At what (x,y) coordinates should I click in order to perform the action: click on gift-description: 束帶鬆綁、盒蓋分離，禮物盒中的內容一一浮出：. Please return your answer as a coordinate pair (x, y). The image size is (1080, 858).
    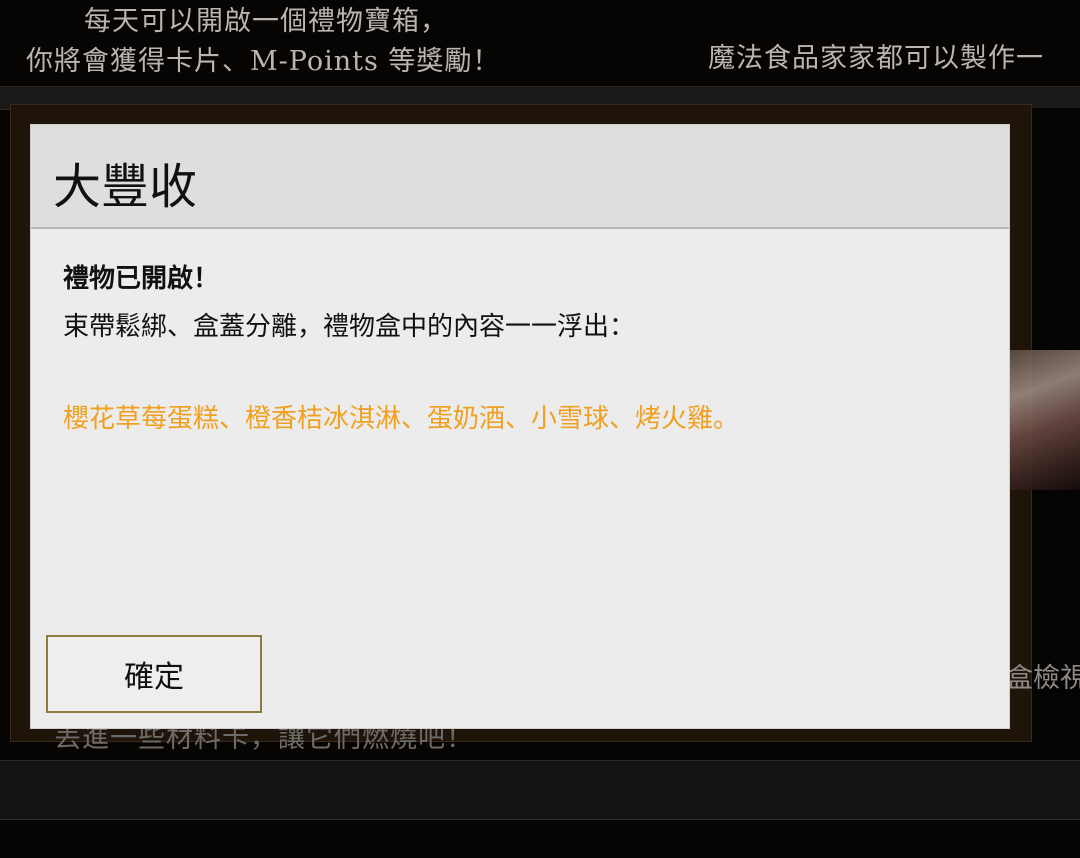
    Looking at the image, I should click on (349, 327).